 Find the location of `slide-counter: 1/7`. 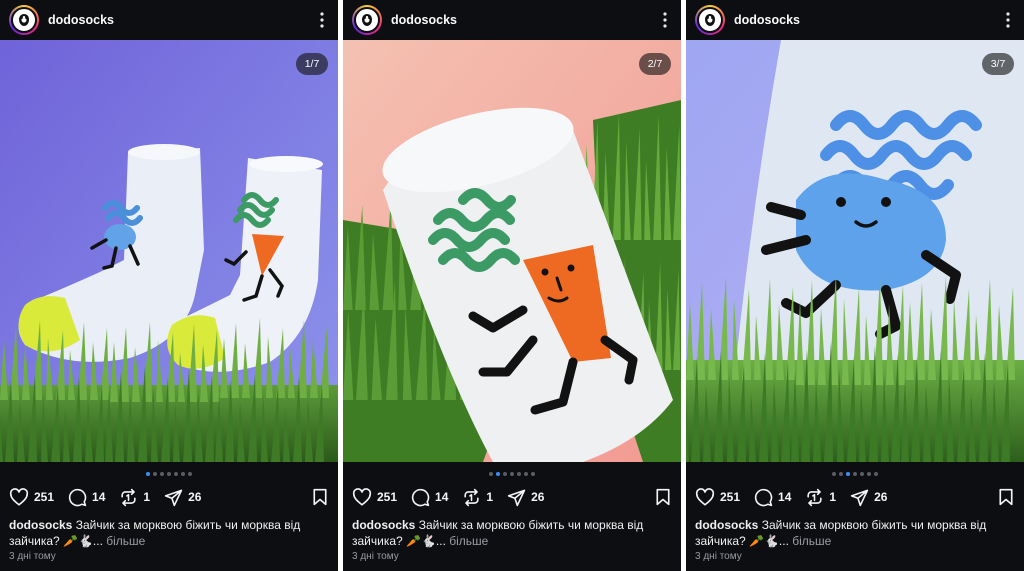

slide-counter: 1/7 is located at coordinates (312, 64).